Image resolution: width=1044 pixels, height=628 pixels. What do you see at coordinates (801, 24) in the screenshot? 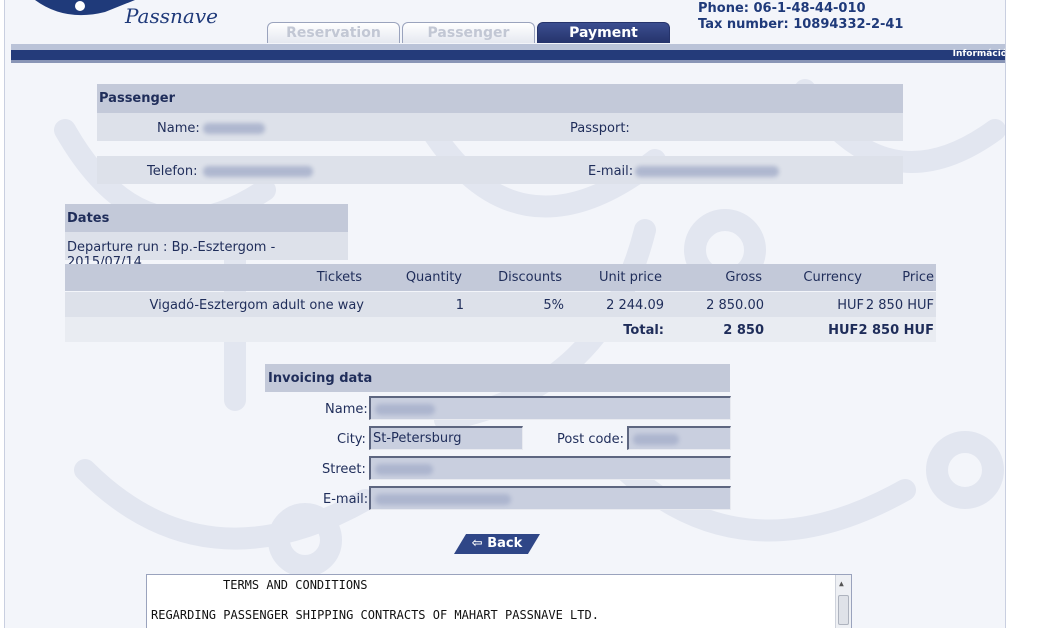
I see `contact-tax: Tax number: 10894332-2-41` at bounding box center [801, 24].